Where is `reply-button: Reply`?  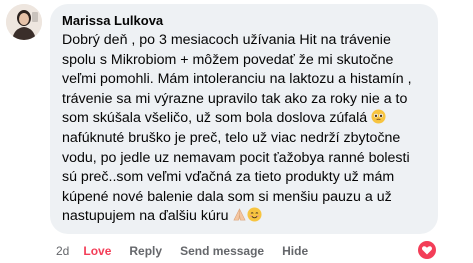
reply-button: Reply is located at coordinates (145, 251).